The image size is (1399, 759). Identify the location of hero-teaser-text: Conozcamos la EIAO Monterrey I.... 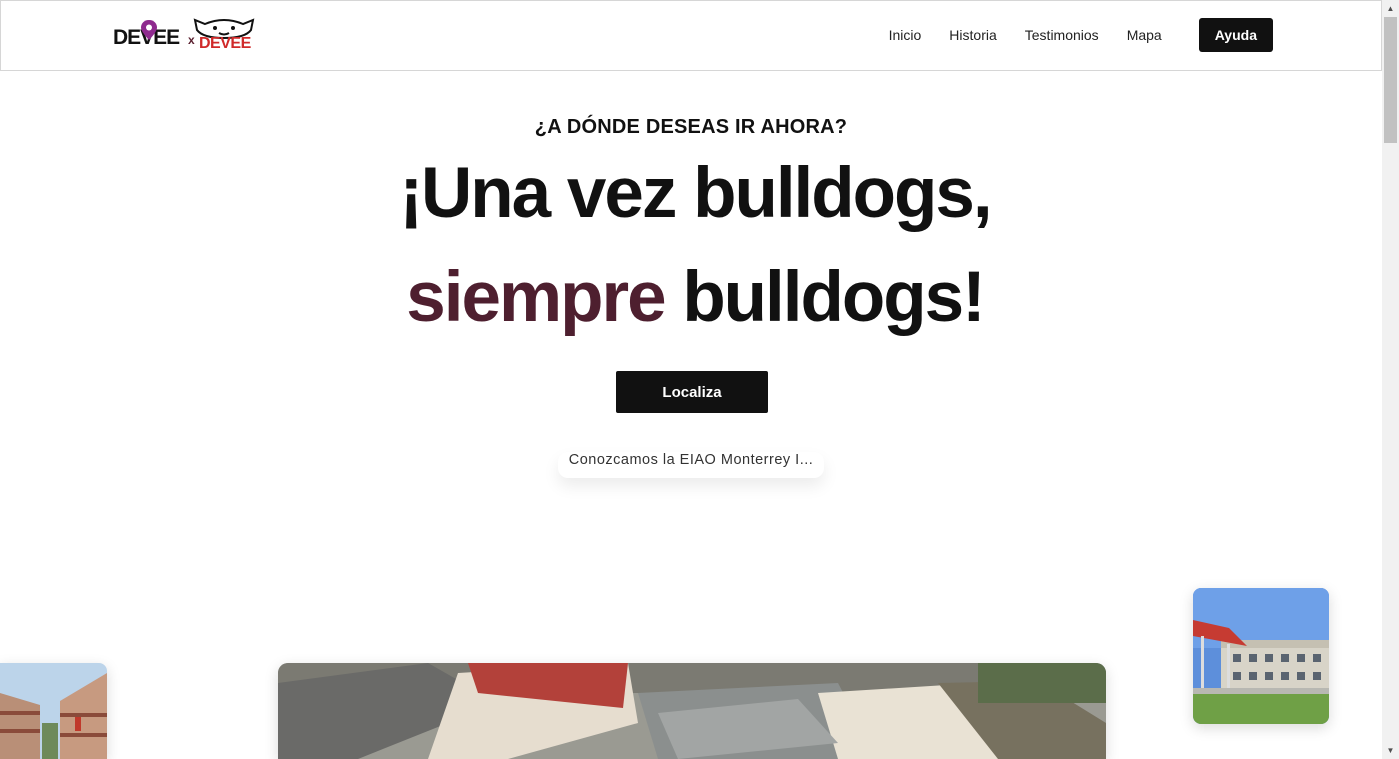
(691, 465).